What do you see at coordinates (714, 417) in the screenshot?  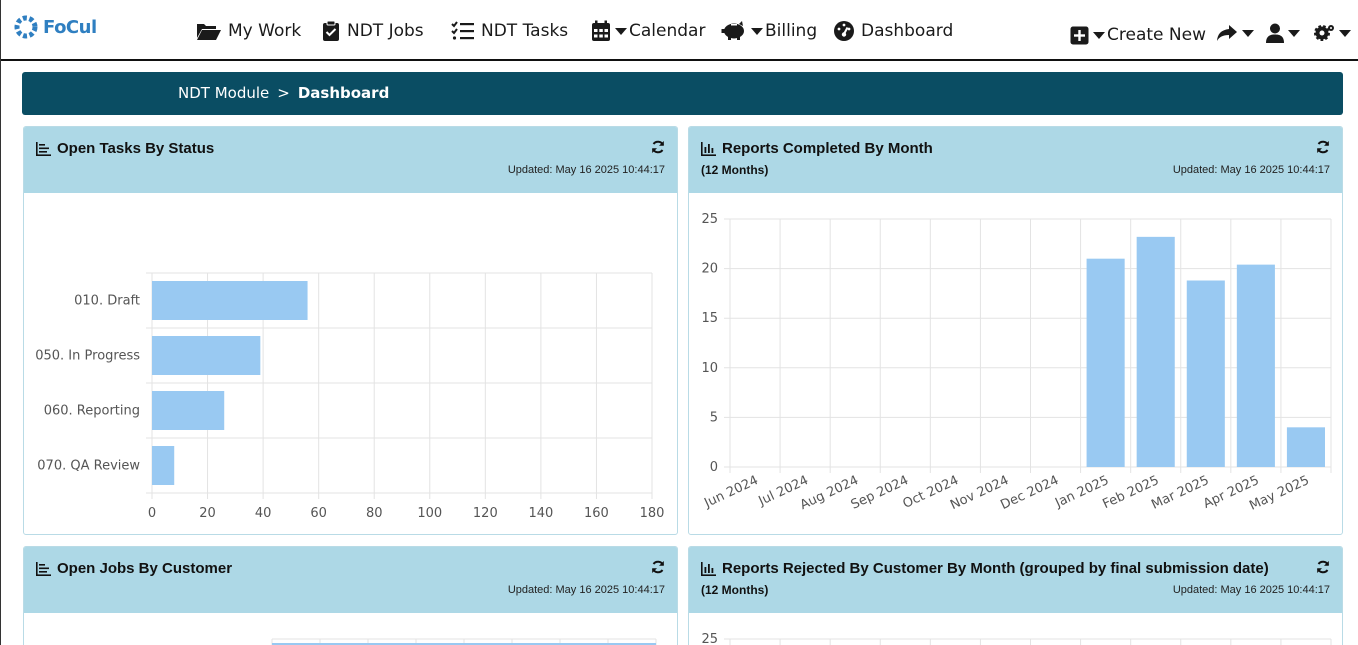 I see `y-tick-label: 5` at bounding box center [714, 417].